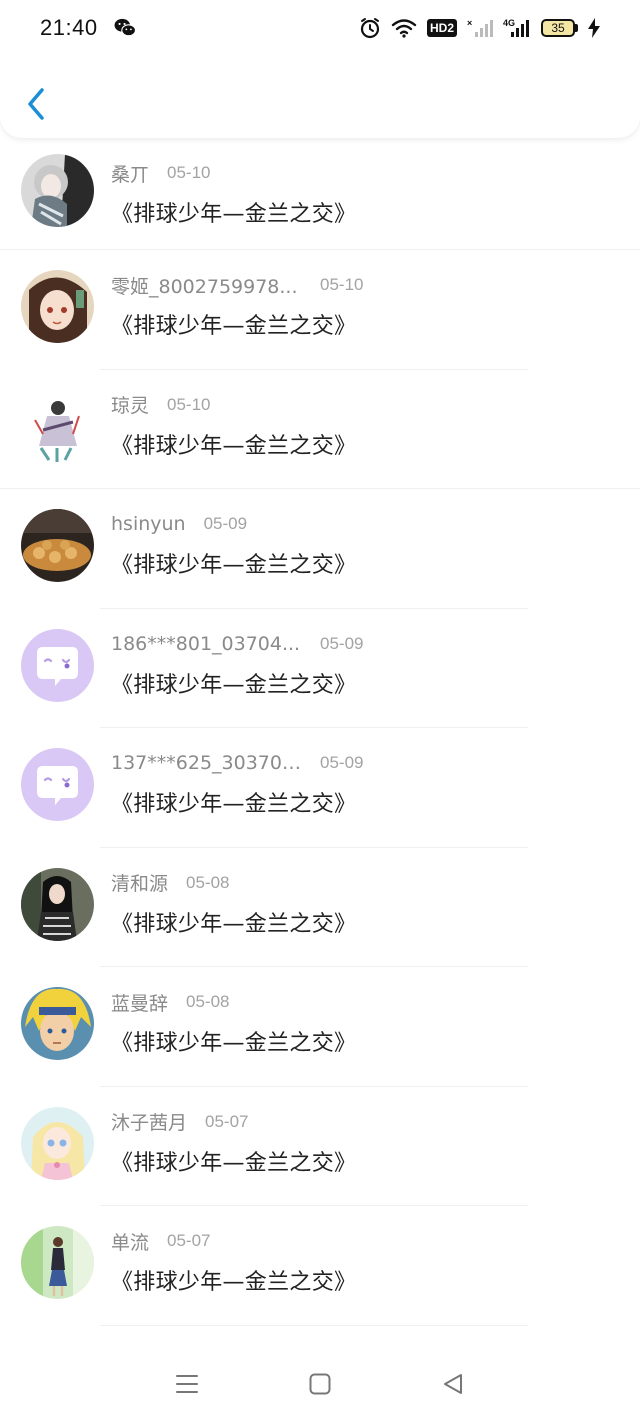  I want to click on battery-level: 35, so click(558, 28).